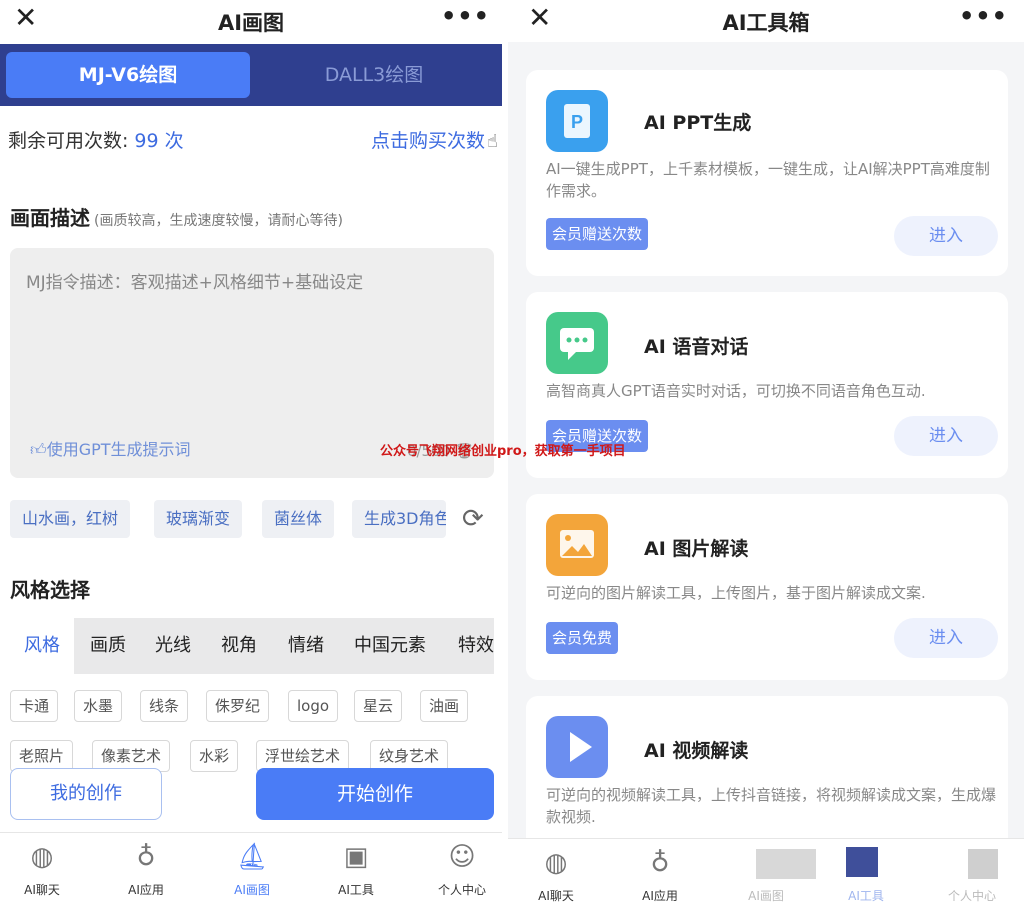  I want to click on ppt-icon: P, so click(577, 121).